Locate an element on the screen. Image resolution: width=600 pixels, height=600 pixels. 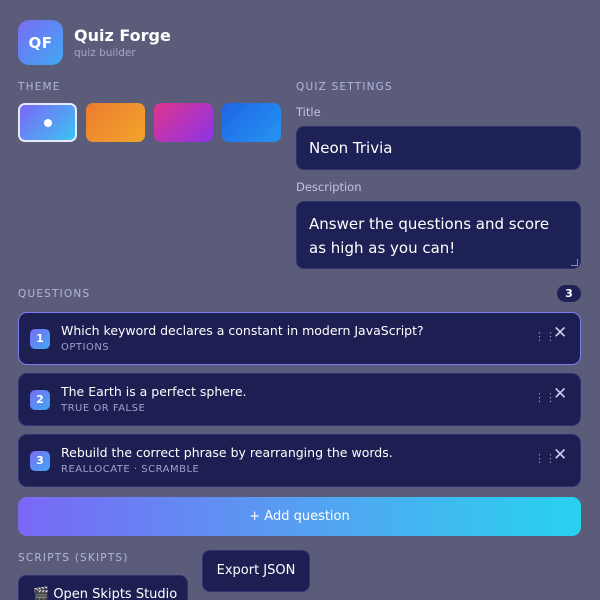
question-count-badge: 3 is located at coordinates (569, 293).